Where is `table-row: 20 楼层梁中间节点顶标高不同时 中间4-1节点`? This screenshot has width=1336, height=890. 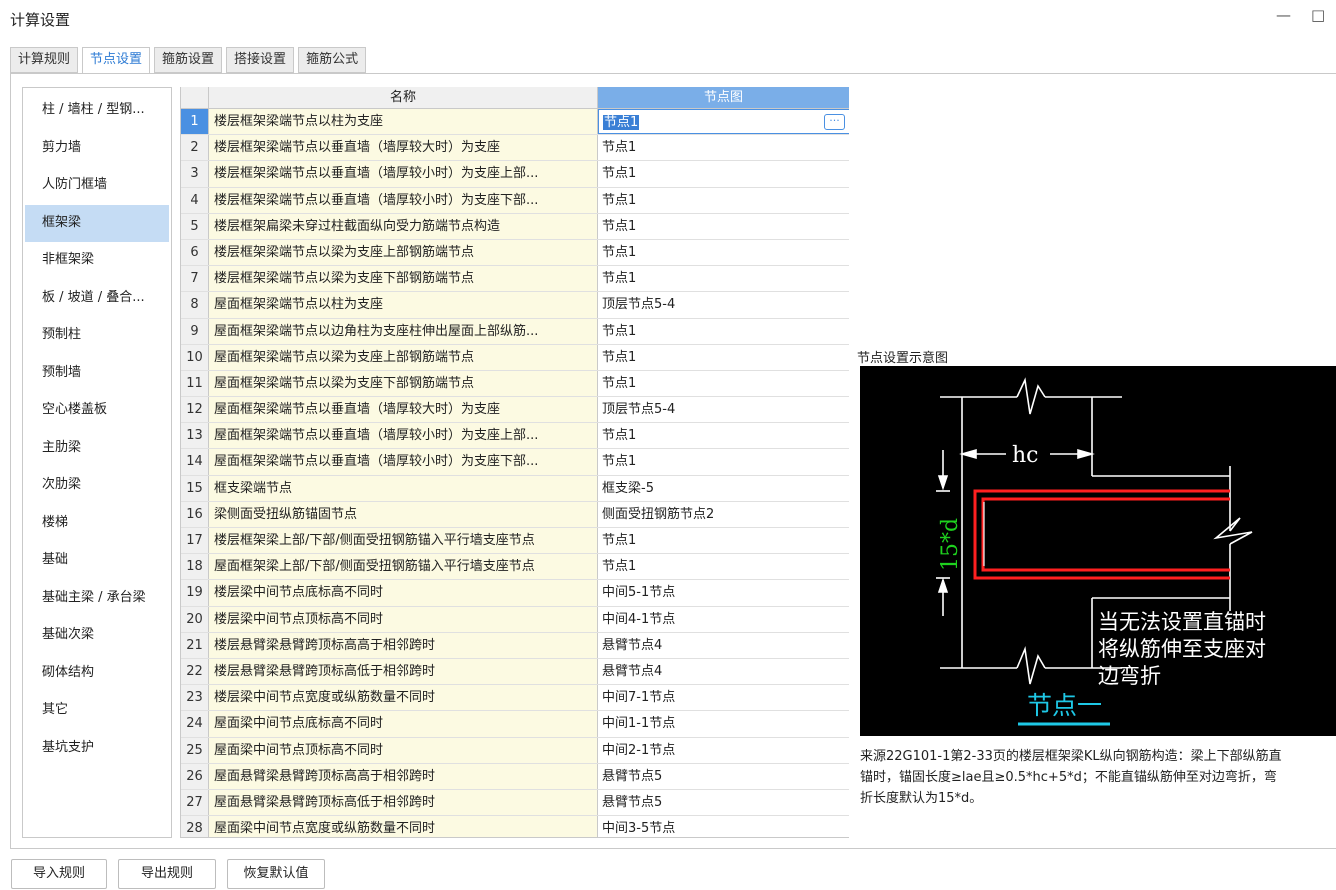 table-row: 20 楼层梁中间节点顶标高不同时 中间4-1节点 is located at coordinates (515, 619).